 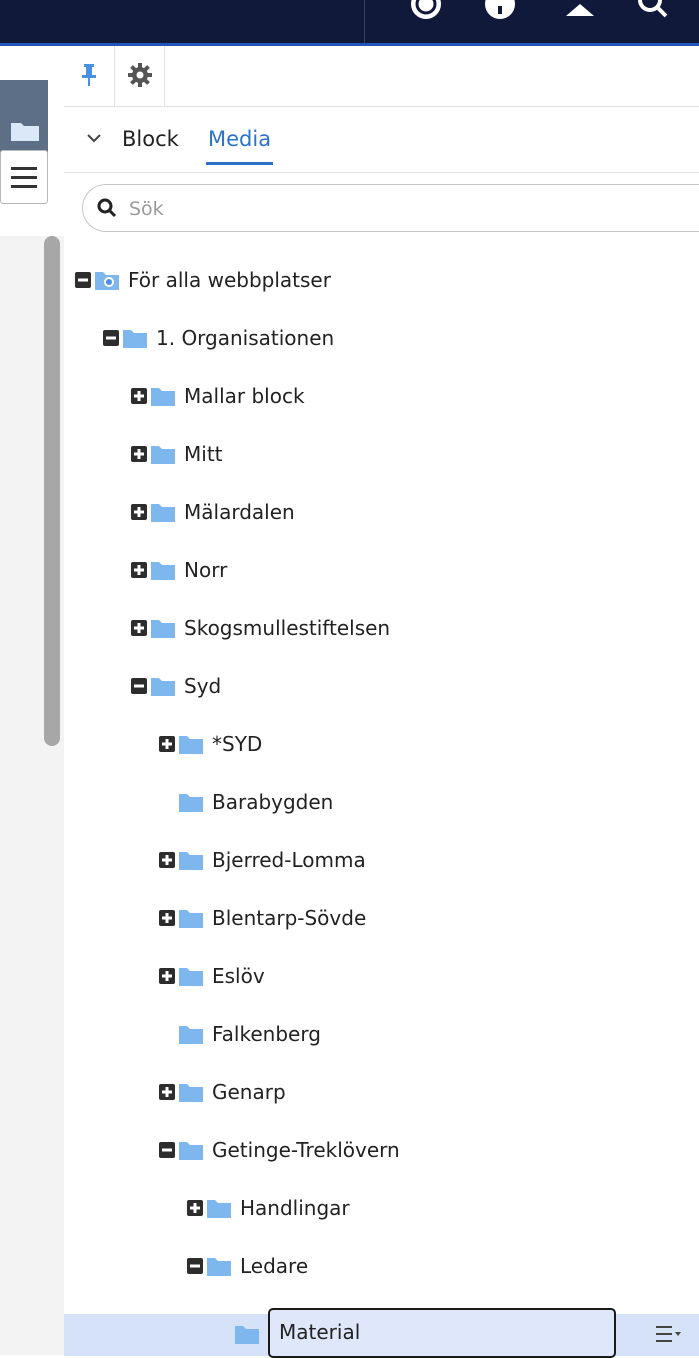 I want to click on list-view-button, so click(x=24, y=177).